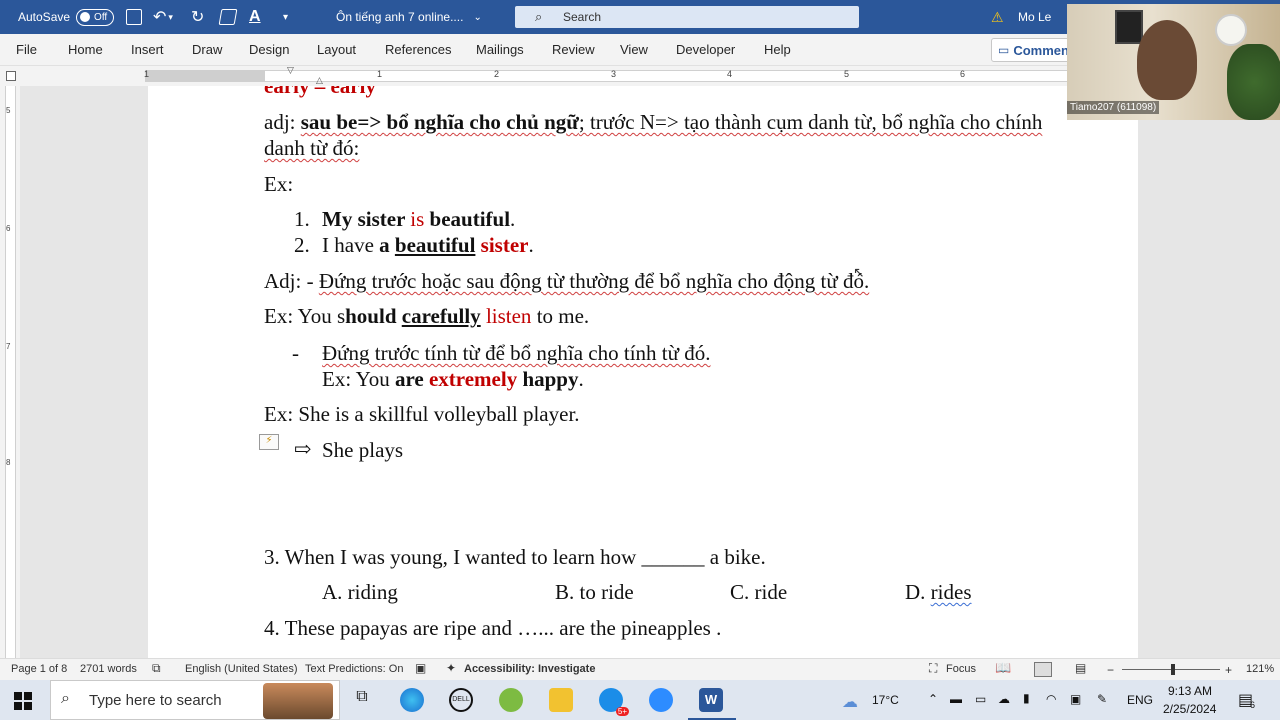 The width and height of the screenshot is (1280, 720). Describe the element at coordinates (312, 148) in the screenshot. I see `doc-line: danh từ đó:` at that location.